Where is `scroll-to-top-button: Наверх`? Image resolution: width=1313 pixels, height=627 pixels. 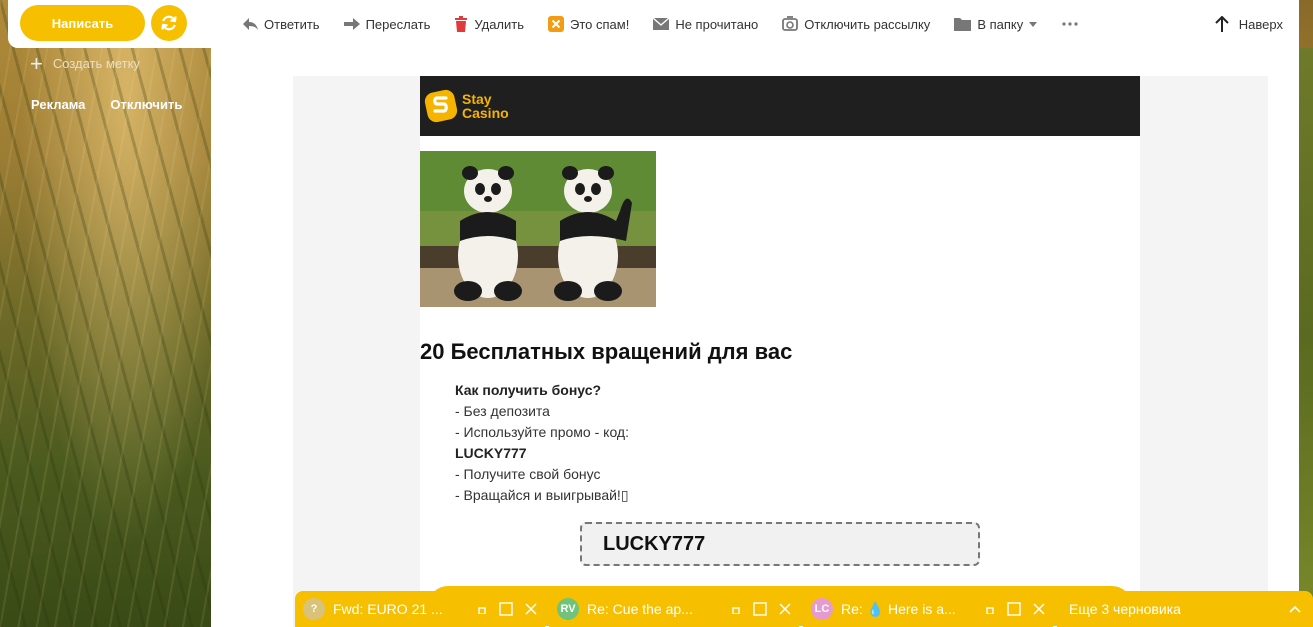
scroll-to-top-button: Наверх is located at coordinates (1249, 24).